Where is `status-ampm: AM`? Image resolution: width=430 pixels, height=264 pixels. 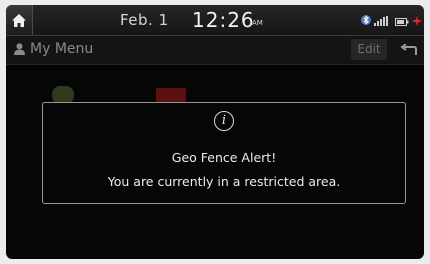 status-ampm: AM is located at coordinates (257, 23).